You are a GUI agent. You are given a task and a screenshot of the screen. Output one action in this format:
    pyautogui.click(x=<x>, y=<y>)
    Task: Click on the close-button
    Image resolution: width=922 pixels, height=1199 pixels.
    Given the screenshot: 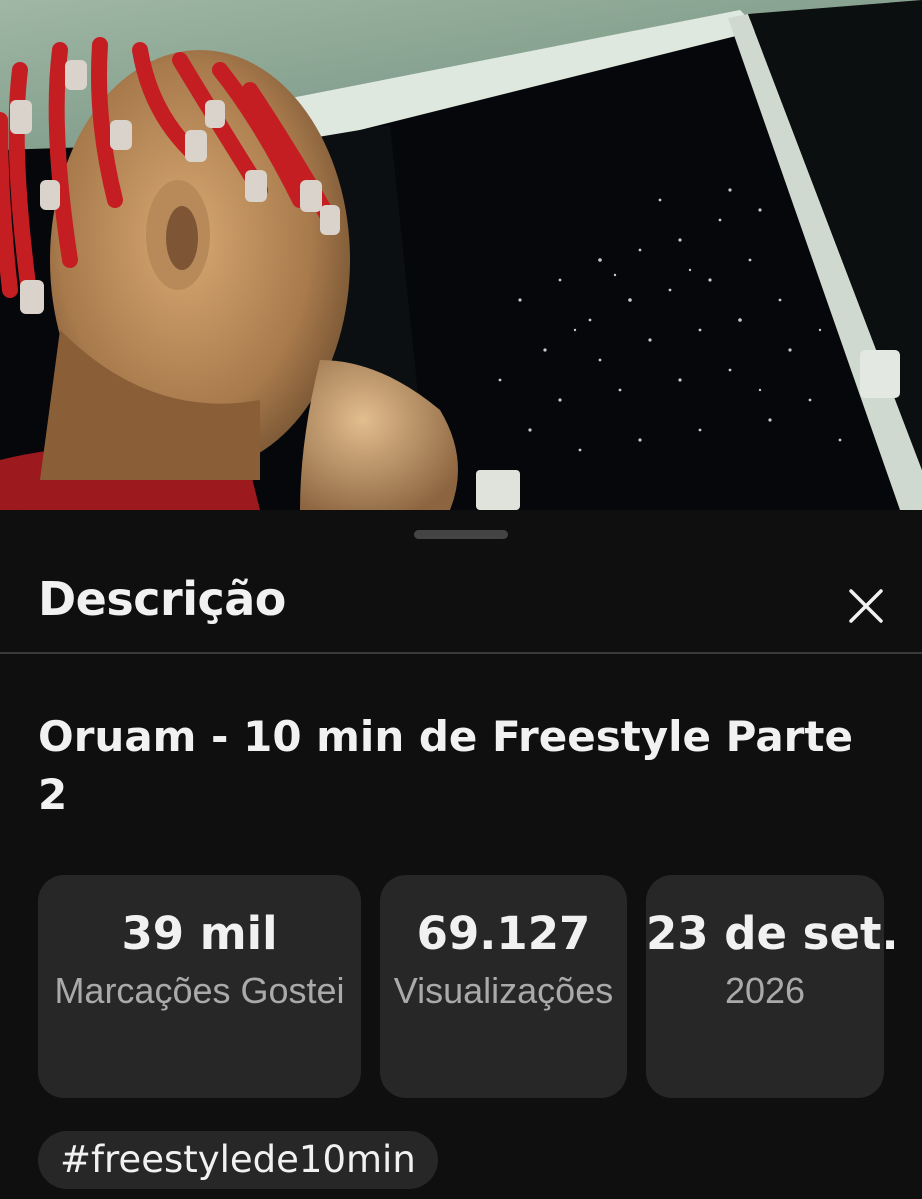 What is the action you would take?
    pyautogui.click(x=866, y=606)
    